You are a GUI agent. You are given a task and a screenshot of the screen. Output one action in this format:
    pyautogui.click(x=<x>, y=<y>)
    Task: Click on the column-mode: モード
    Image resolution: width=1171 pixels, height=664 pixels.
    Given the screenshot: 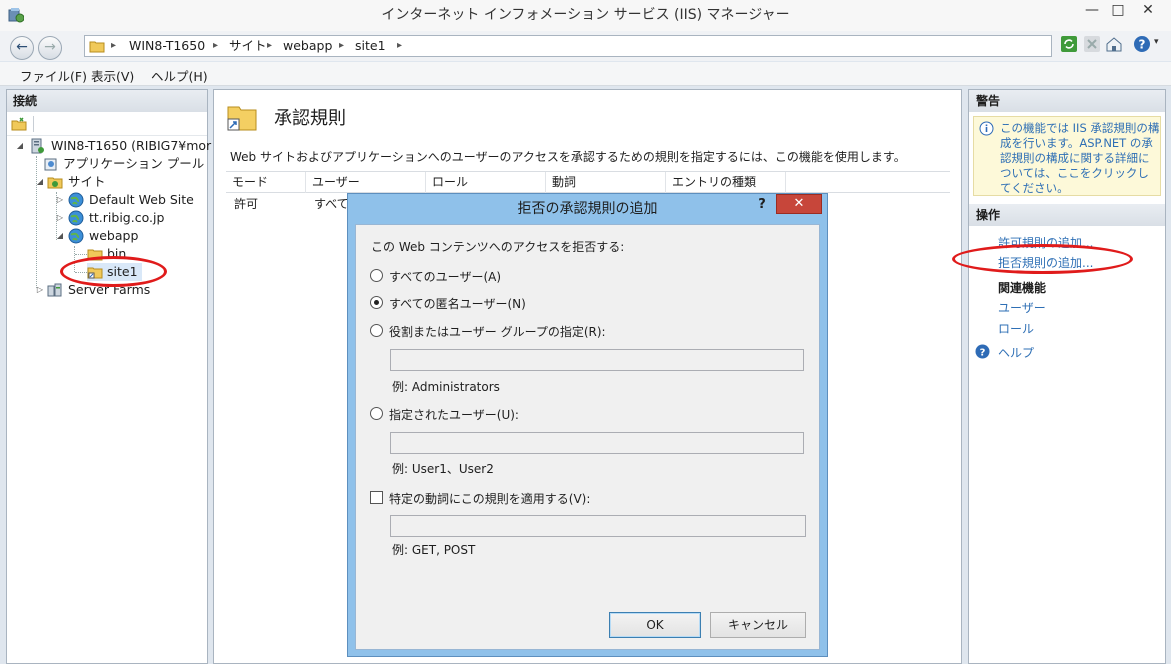 What is the action you would take?
    pyautogui.click(x=266, y=182)
    